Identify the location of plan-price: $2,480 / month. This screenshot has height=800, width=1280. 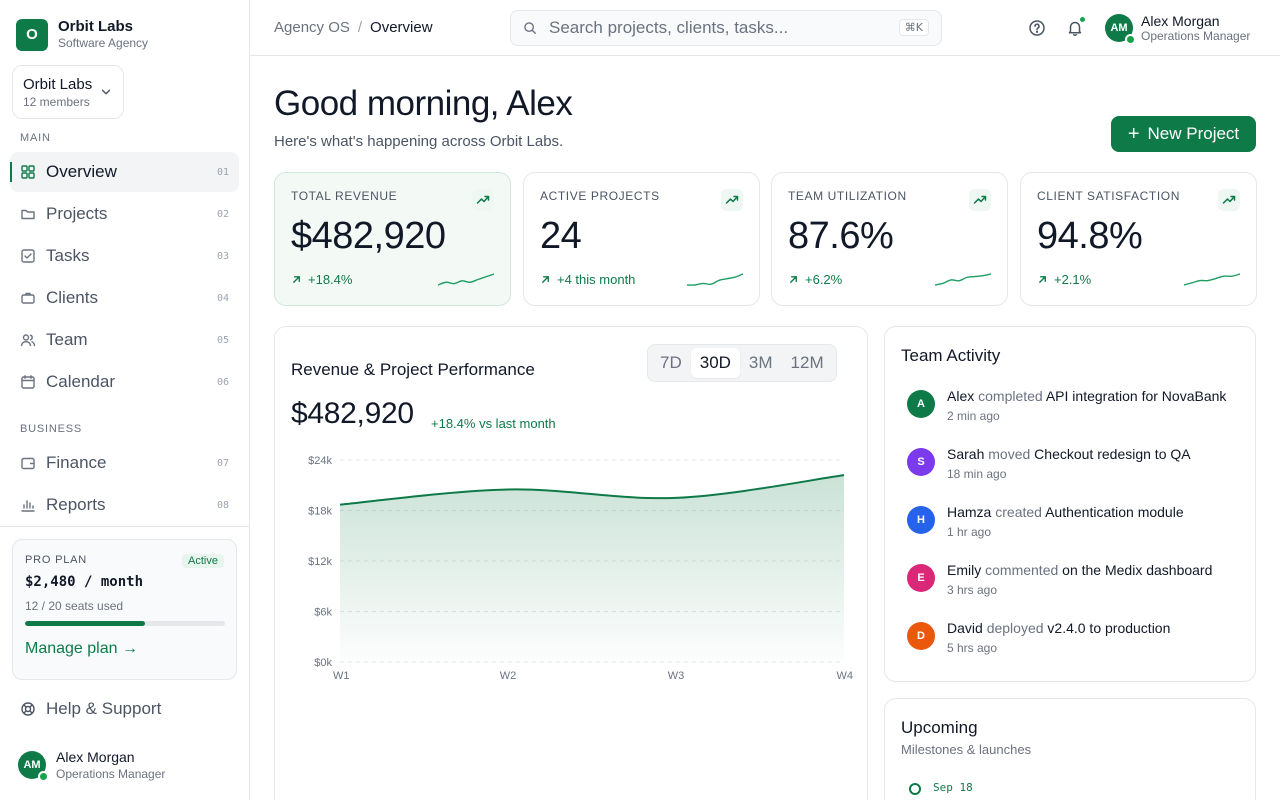
(84, 582).